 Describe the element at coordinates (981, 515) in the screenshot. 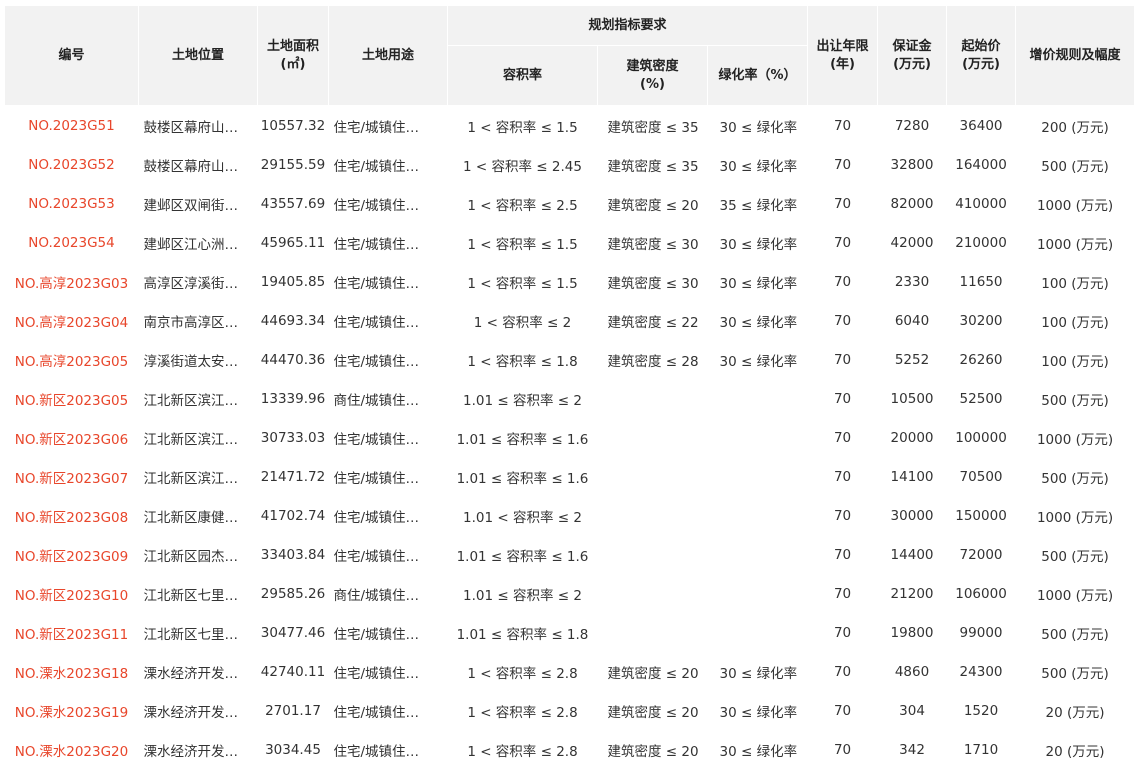

I see `starting-price-cell: 150000` at that location.